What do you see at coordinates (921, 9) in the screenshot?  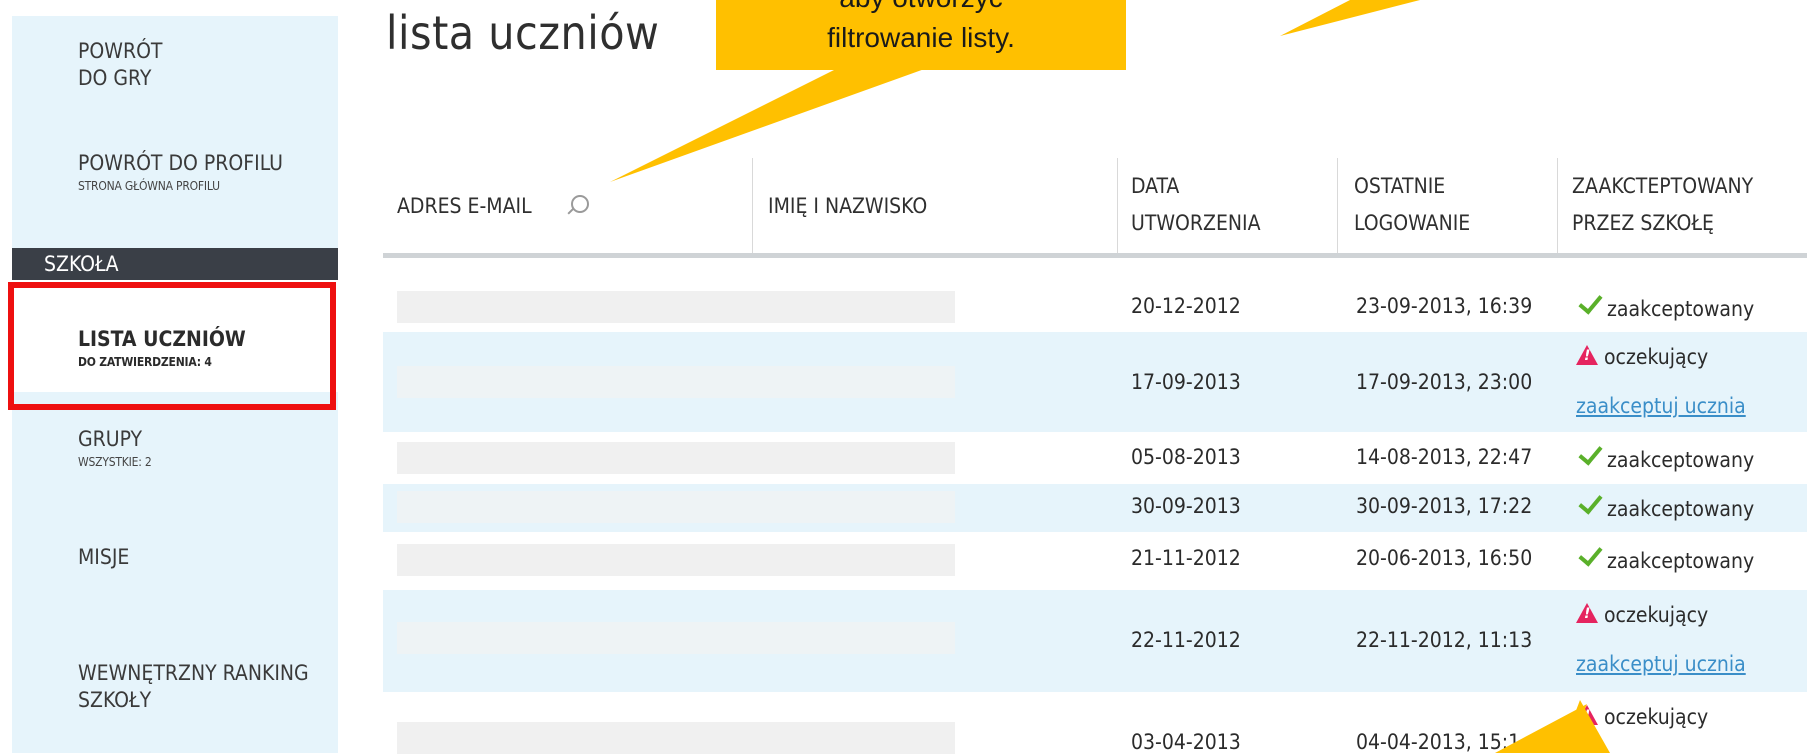 I see `callout-text-line: aby otworzyć` at bounding box center [921, 9].